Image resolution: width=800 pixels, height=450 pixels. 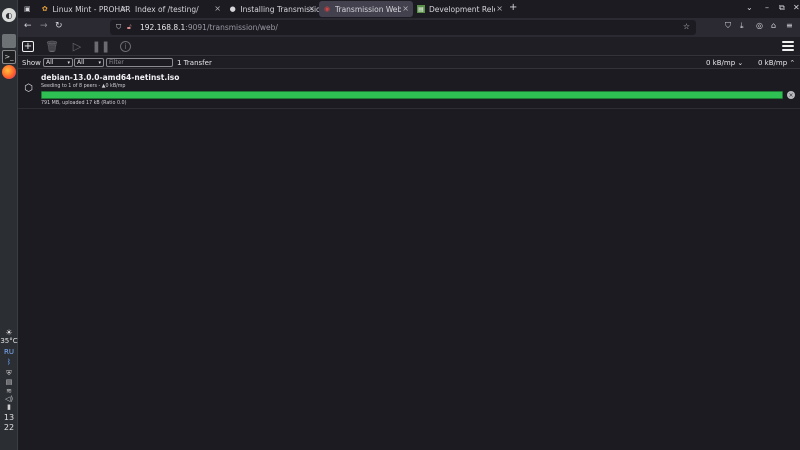 What do you see at coordinates (101, 46) in the screenshot?
I see `pause-icon: ❚❚` at bounding box center [101, 46].